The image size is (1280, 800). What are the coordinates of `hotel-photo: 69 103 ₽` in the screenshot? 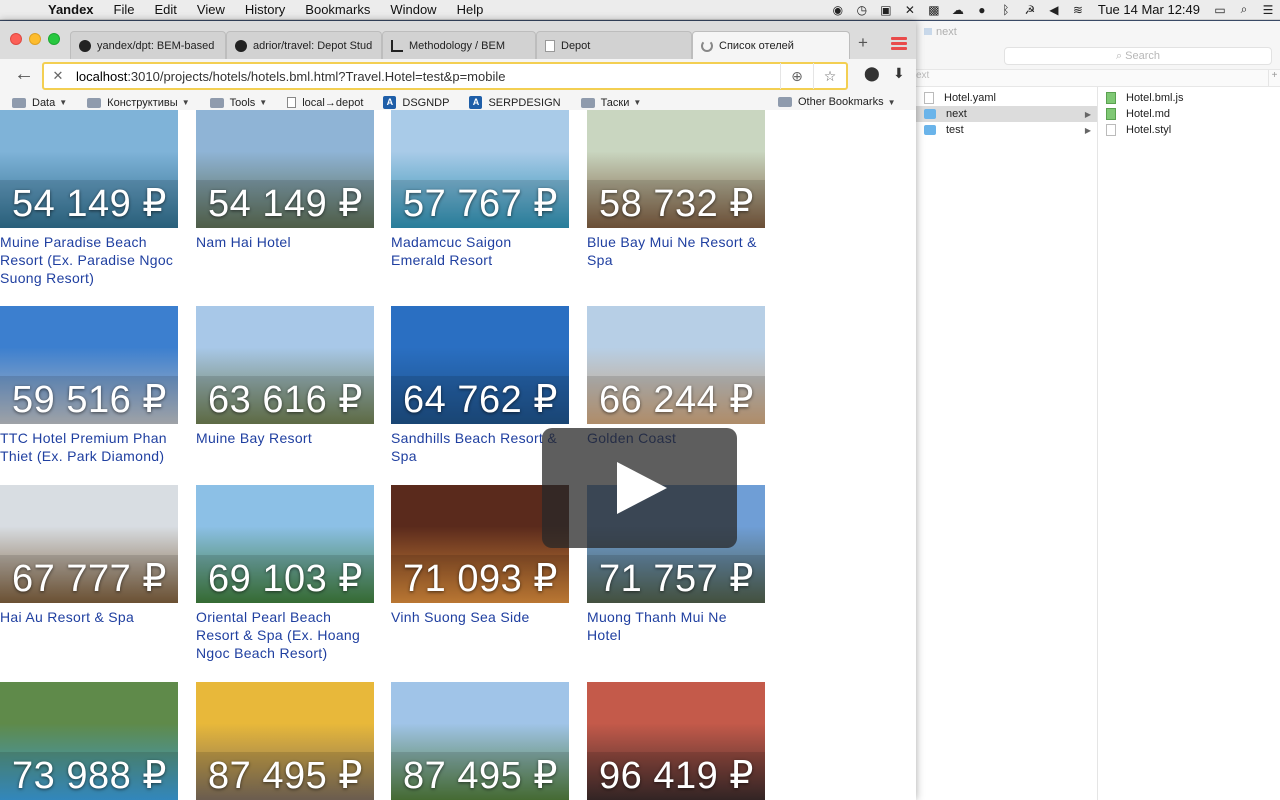 It's located at (285, 544).